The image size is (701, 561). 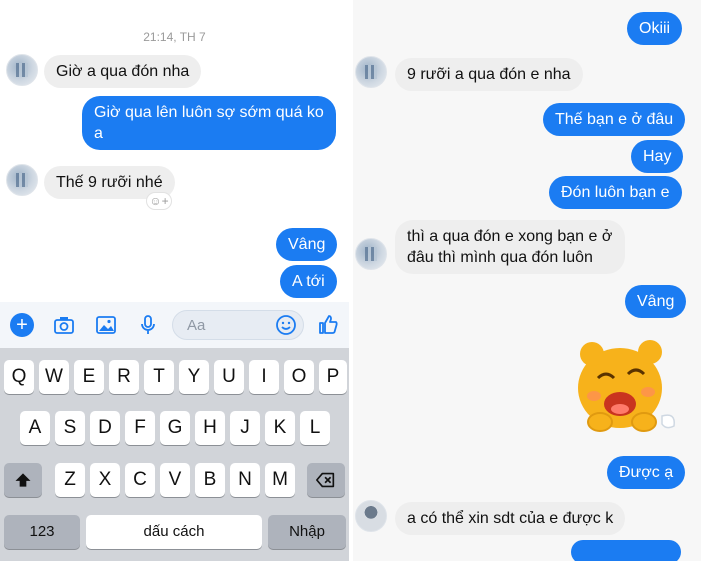 I want to click on incoming-message: a có thể xin sdt của e được k, so click(x=510, y=518).